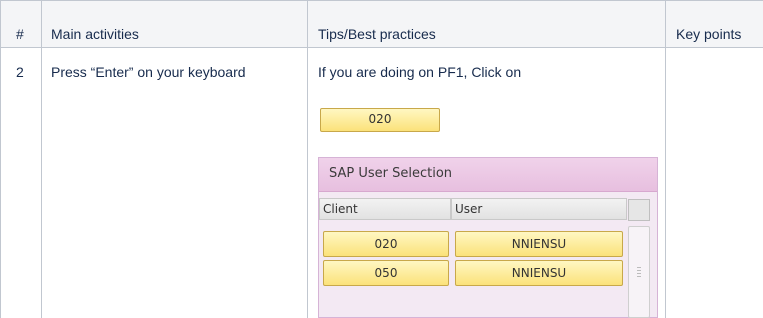 This screenshot has width=763, height=318. Describe the element at coordinates (420, 72) in the screenshot. I see `row-tip: If you are doing on PF1, Click on` at that location.